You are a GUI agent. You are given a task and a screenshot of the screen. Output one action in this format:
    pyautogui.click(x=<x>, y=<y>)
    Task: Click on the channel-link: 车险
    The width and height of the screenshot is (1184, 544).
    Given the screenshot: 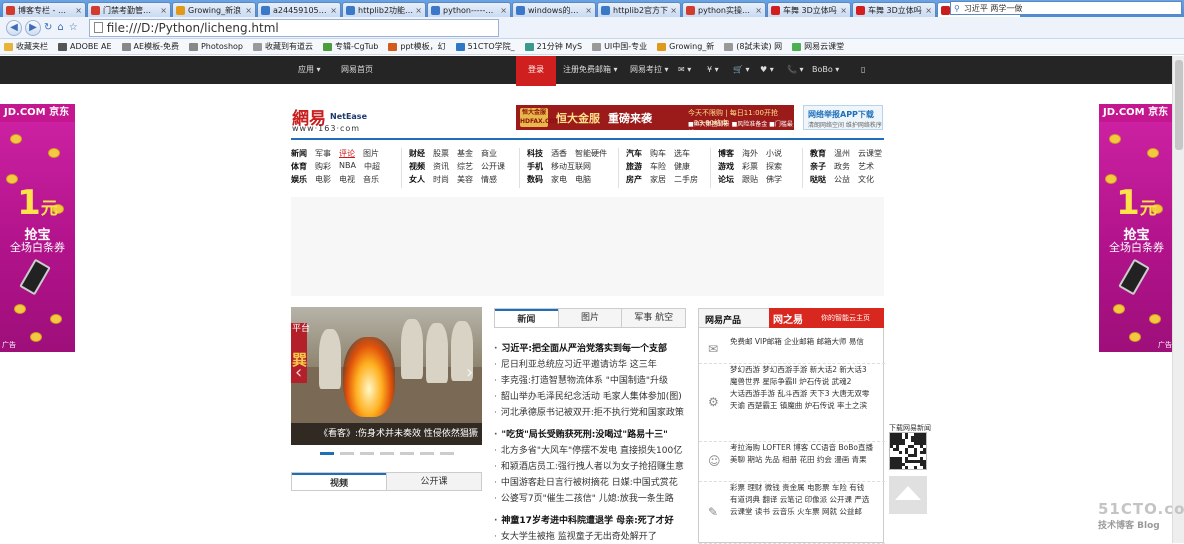 What is the action you would take?
    pyautogui.click(x=658, y=167)
    